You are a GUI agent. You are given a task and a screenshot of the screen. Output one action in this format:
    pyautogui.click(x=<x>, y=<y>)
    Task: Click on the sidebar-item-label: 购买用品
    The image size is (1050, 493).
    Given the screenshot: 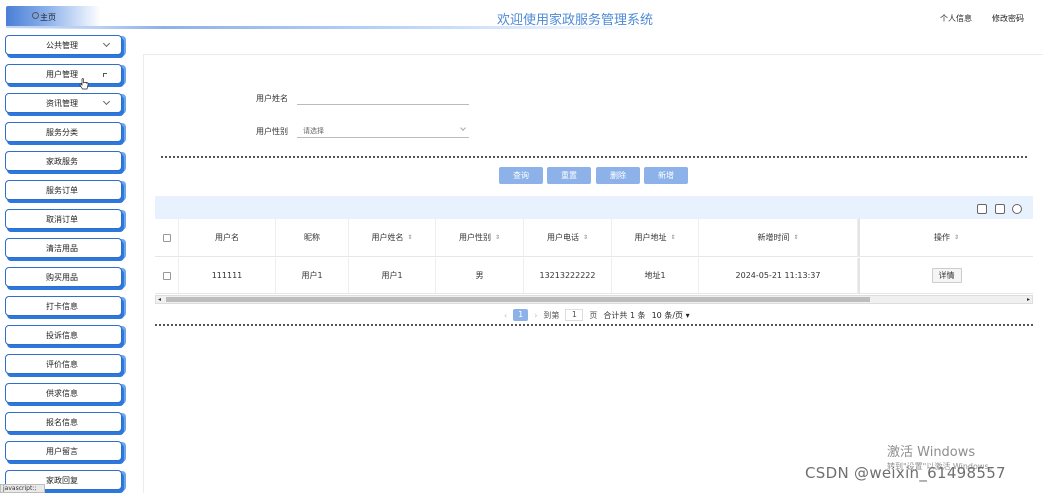 What is the action you would take?
    pyautogui.click(x=62, y=277)
    